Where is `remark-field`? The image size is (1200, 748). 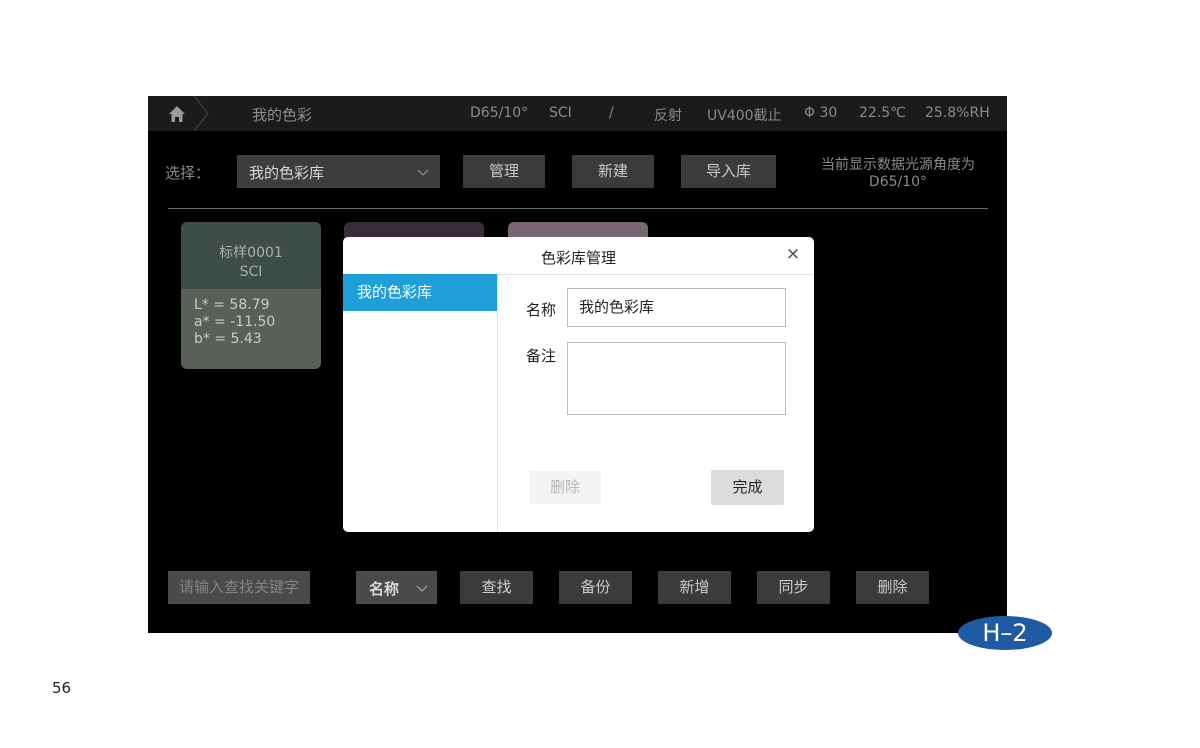
remark-field is located at coordinates (676, 378).